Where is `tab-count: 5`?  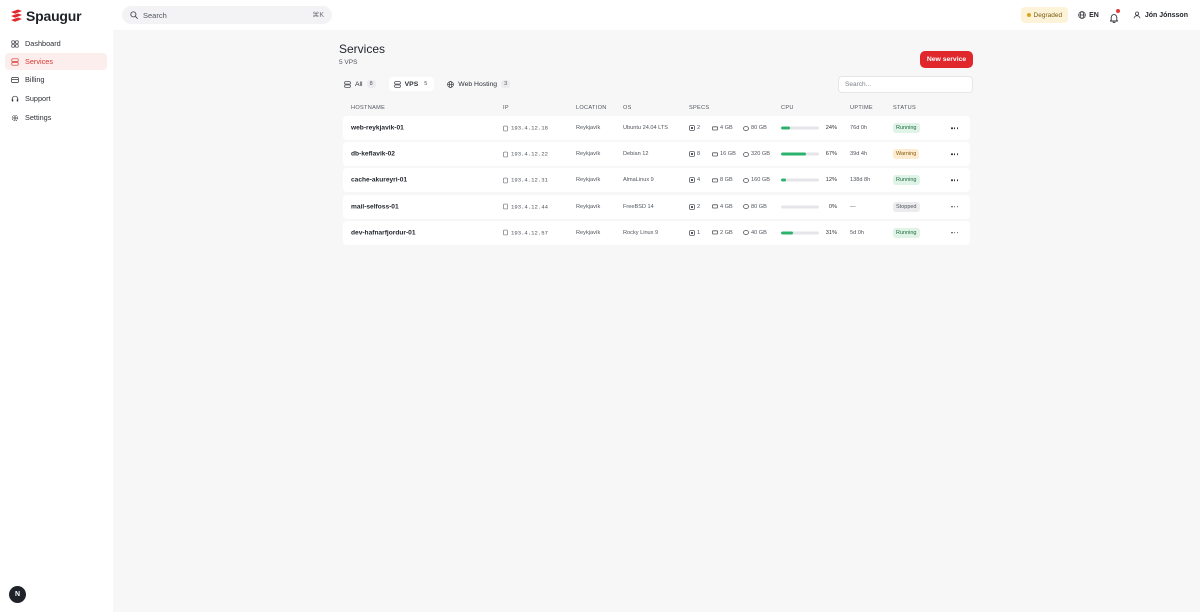
tab-count: 5 is located at coordinates (426, 84).